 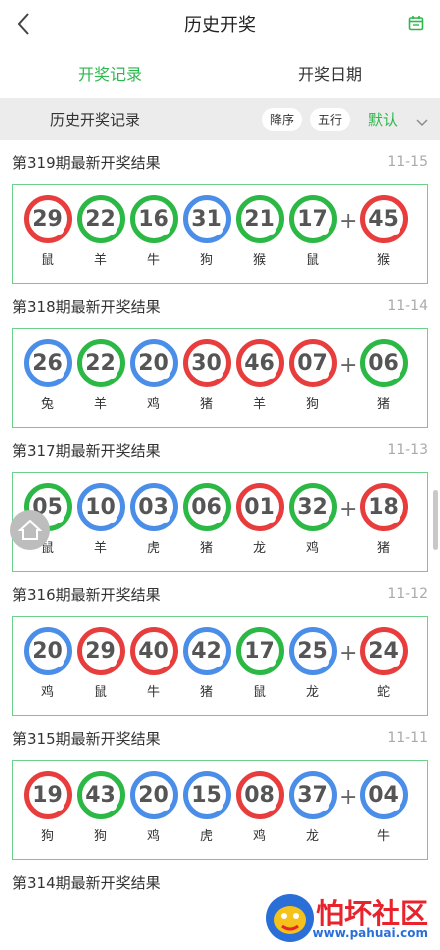 What do you see at coordinates (383, 375) in the screenshot?
I see `special-ball: 06 猪` at bounding box center [383, 375].